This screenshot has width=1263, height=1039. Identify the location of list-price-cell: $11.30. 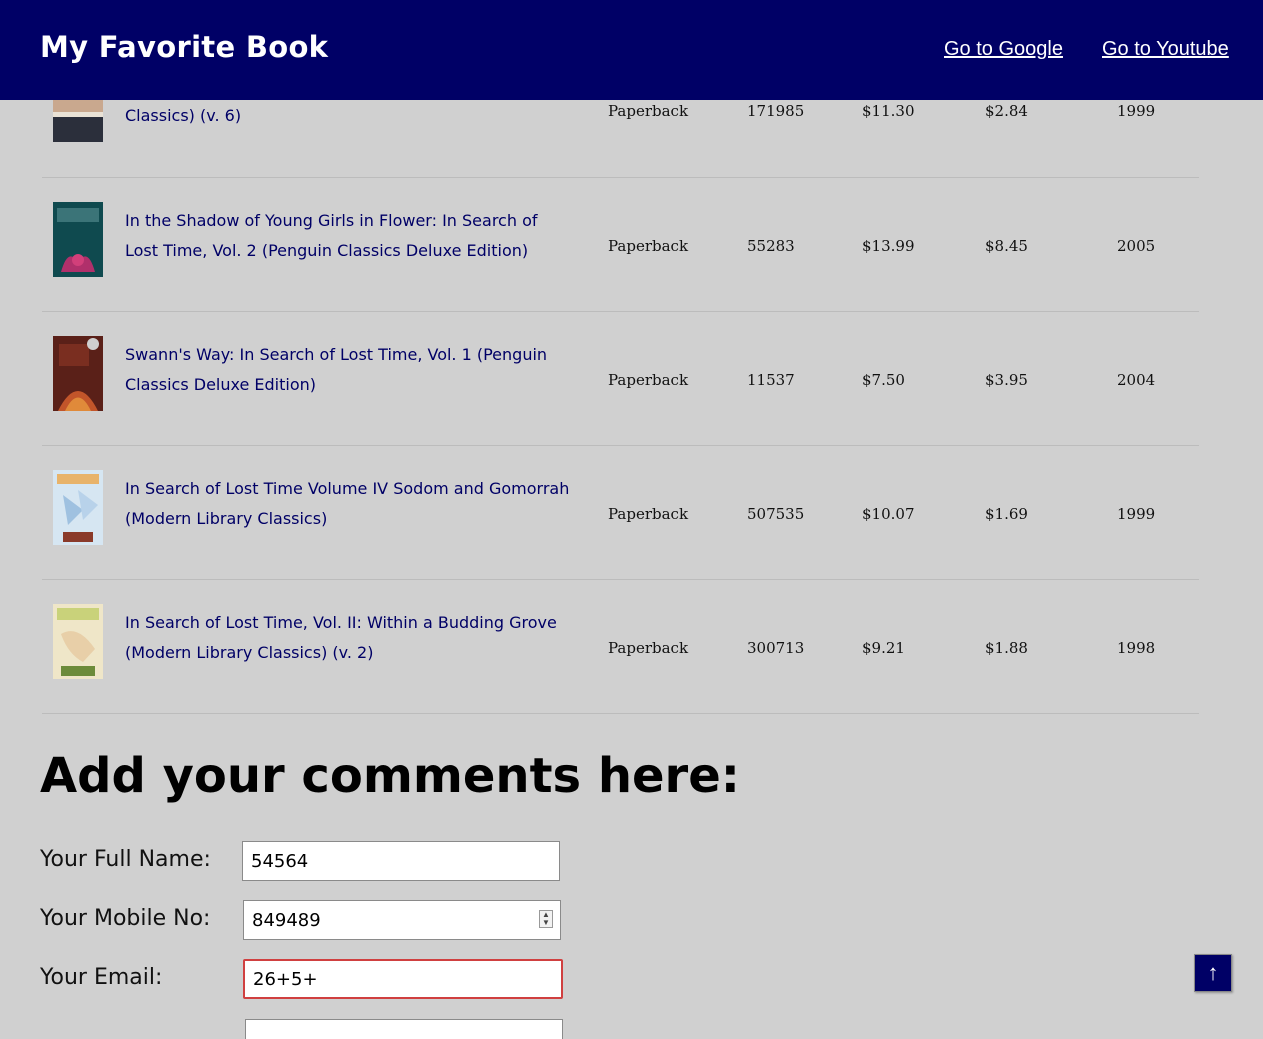
(888, 111).